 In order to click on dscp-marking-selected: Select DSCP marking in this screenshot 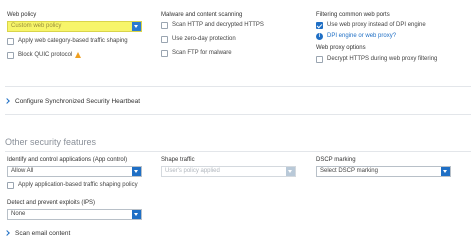, I will do `click(349, 171)`.